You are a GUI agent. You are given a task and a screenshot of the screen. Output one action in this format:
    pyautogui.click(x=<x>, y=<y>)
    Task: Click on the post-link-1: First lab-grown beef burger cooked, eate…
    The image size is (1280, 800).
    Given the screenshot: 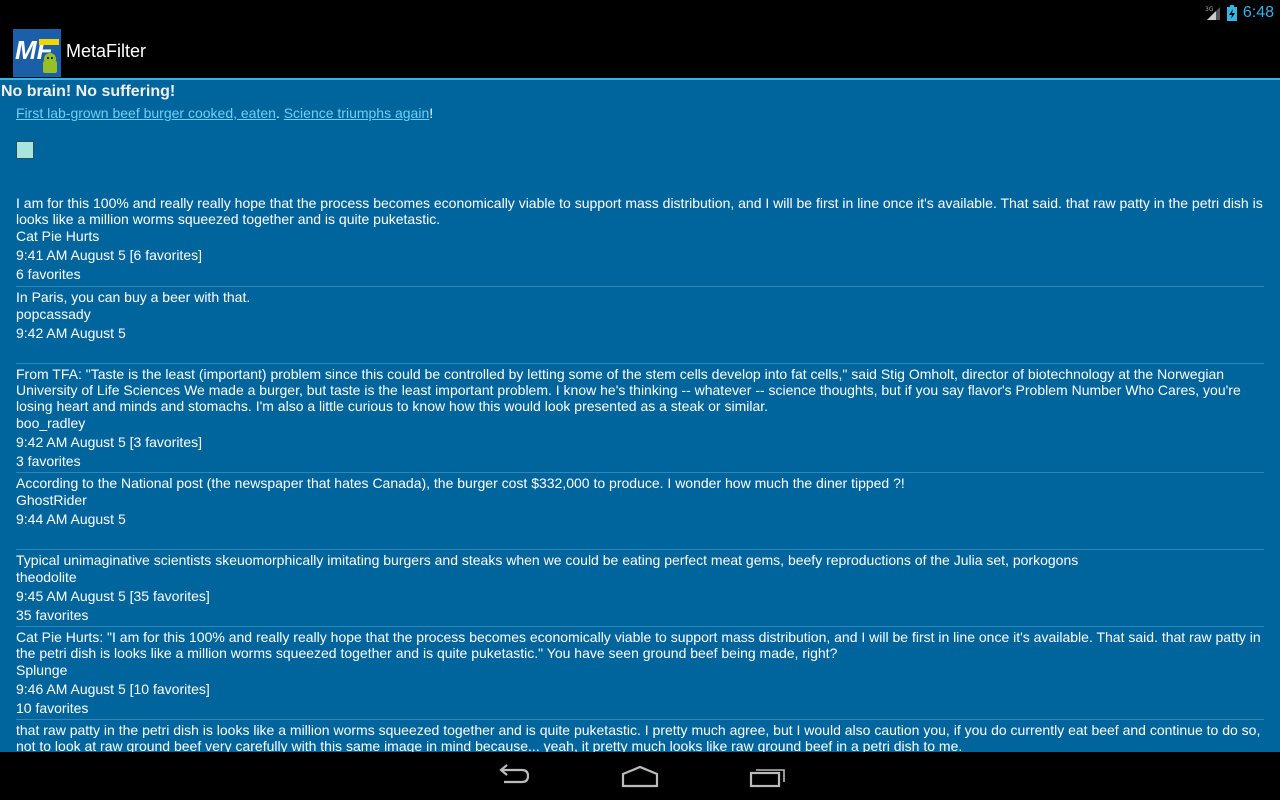 What is the action you would take?
    pyautogui.click(x=146, y=113)
    